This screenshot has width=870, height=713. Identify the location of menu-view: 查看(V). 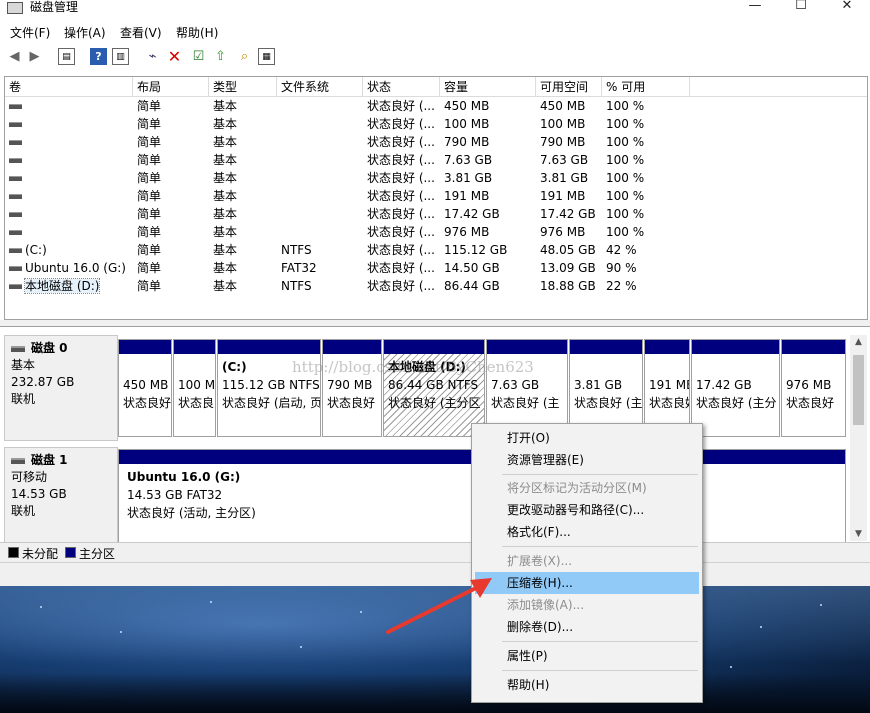
(141, 32).